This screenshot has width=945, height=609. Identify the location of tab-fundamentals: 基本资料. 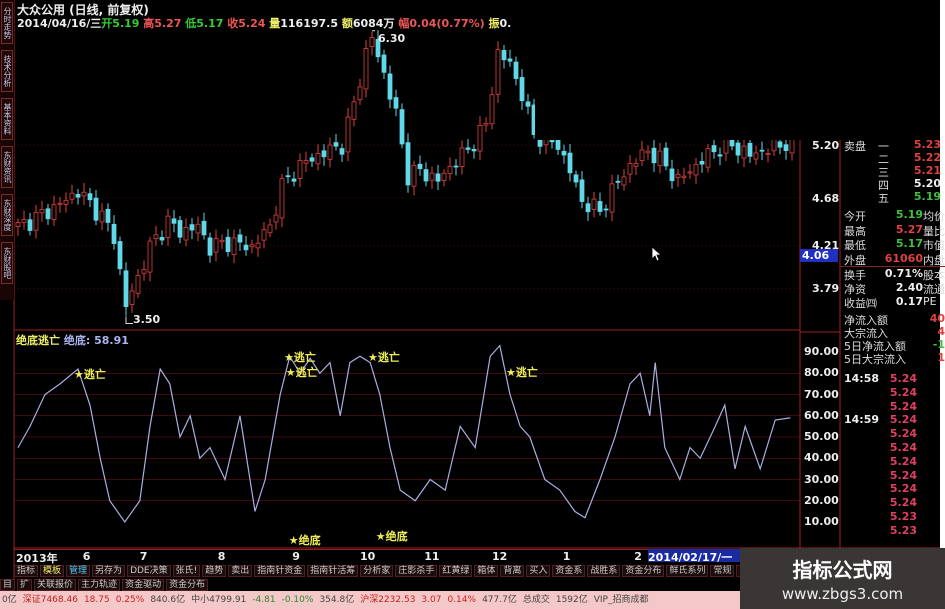
(7, 119).